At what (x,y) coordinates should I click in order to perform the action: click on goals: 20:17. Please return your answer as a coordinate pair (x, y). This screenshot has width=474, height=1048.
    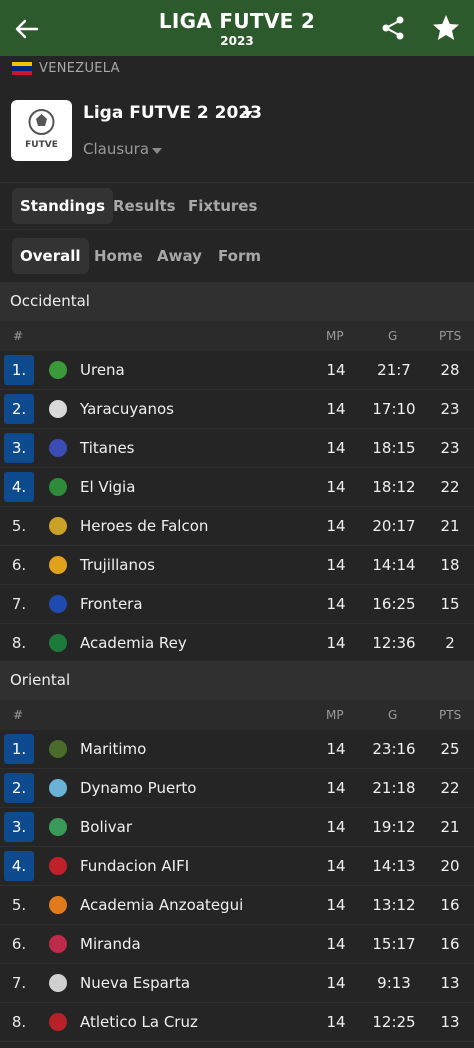
    Looking at the image, I should click on (394, 526).